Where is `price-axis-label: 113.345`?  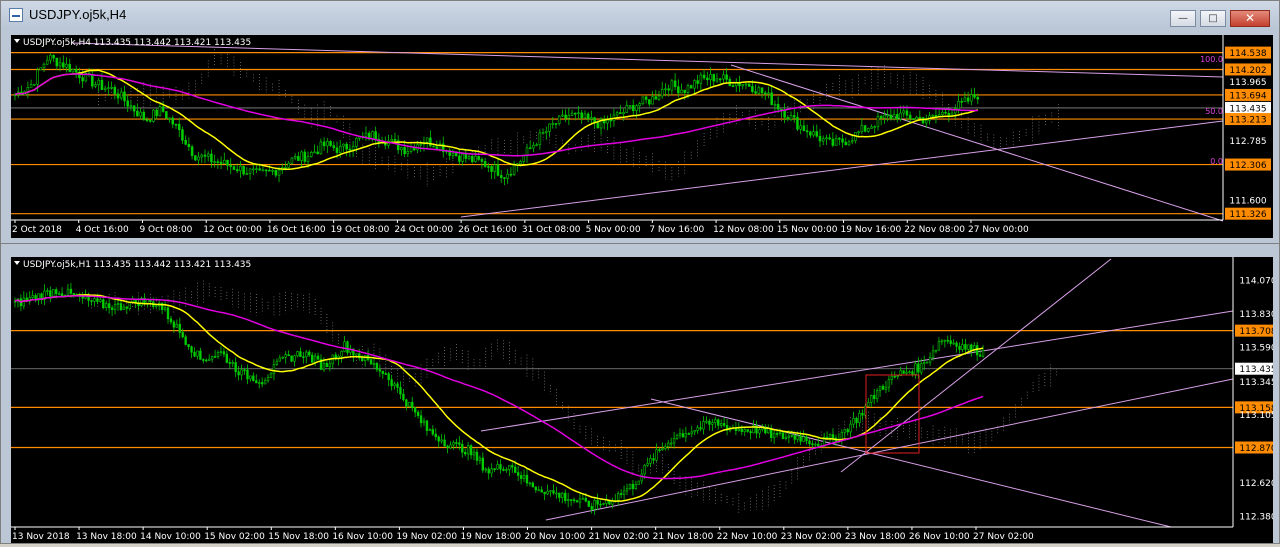
price-axis-label: 113.345 is located at coordinates (1256, 383).